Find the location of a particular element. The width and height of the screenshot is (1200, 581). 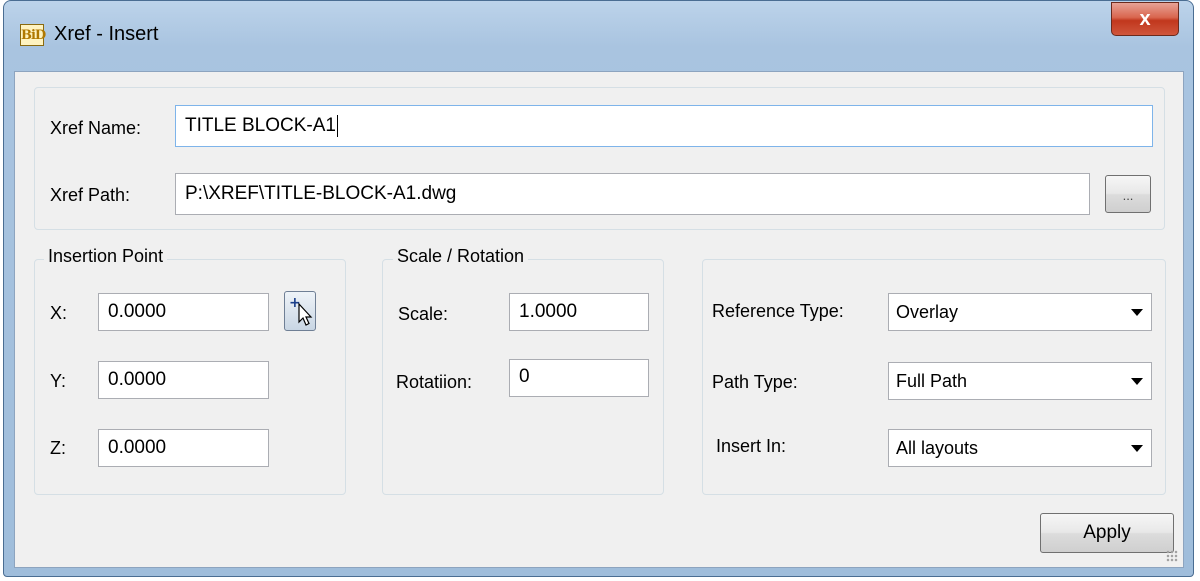

scale-value: 1.0000 is located at coordinates (548, 311).